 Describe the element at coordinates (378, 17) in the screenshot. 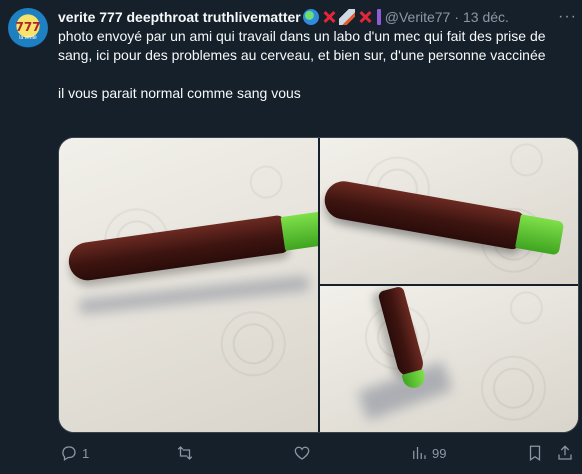

I see `purple-bar-icon` at that location.